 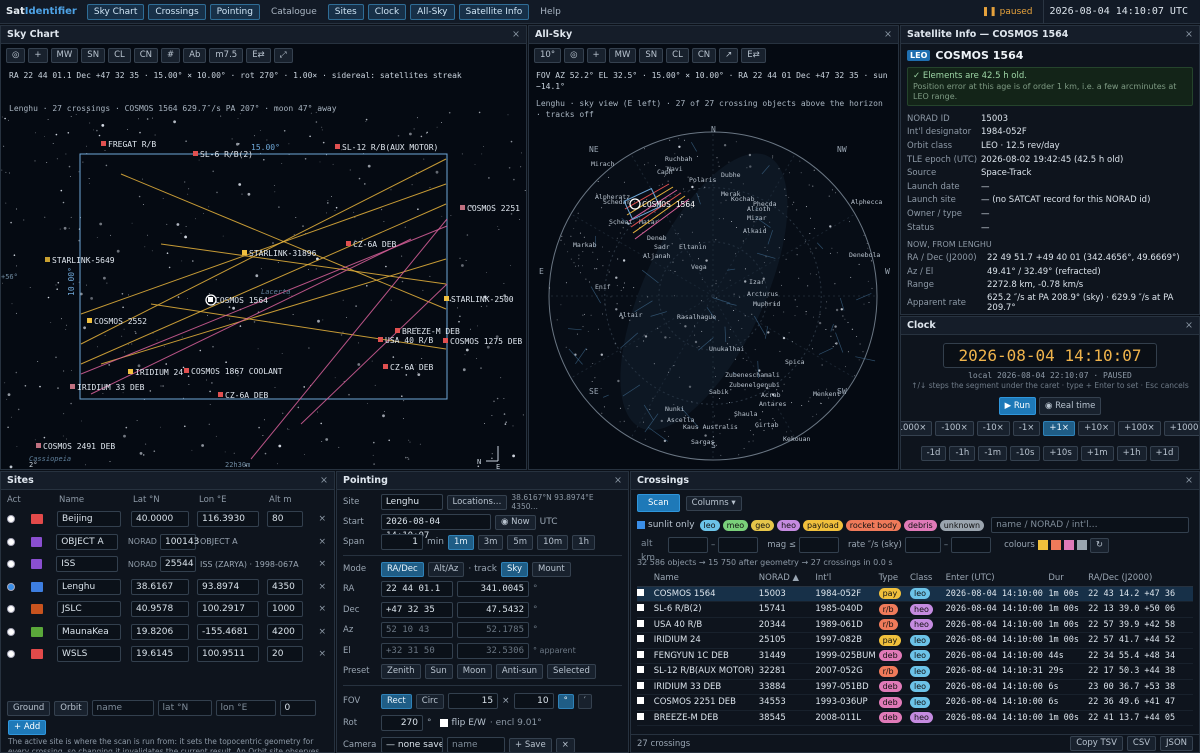 I want to click on delete-site-icon: ×, so click(x=322, y=632).